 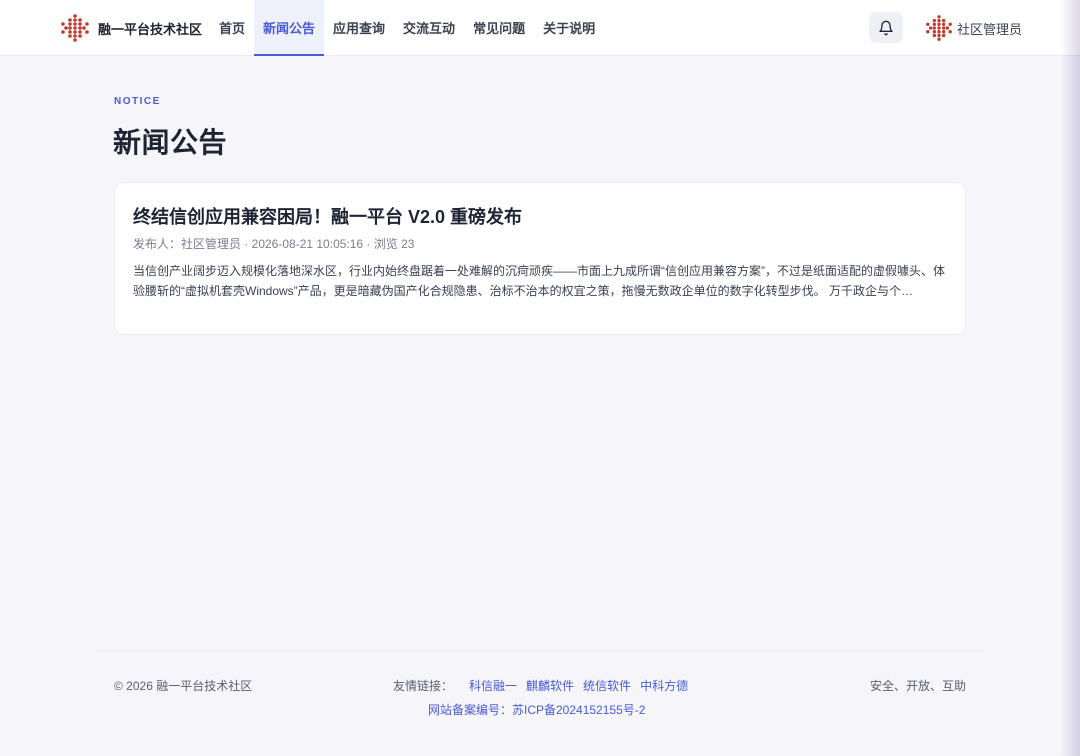 What do you see at coordinates (183, 686) in the screenshot?
I see `copyright: © 2026 融一平台技术社区` at bounding box center [183, 686].